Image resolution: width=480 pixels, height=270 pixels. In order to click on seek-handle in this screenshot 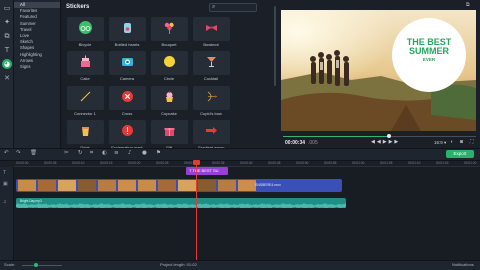, I will do `click(389, 136)`.